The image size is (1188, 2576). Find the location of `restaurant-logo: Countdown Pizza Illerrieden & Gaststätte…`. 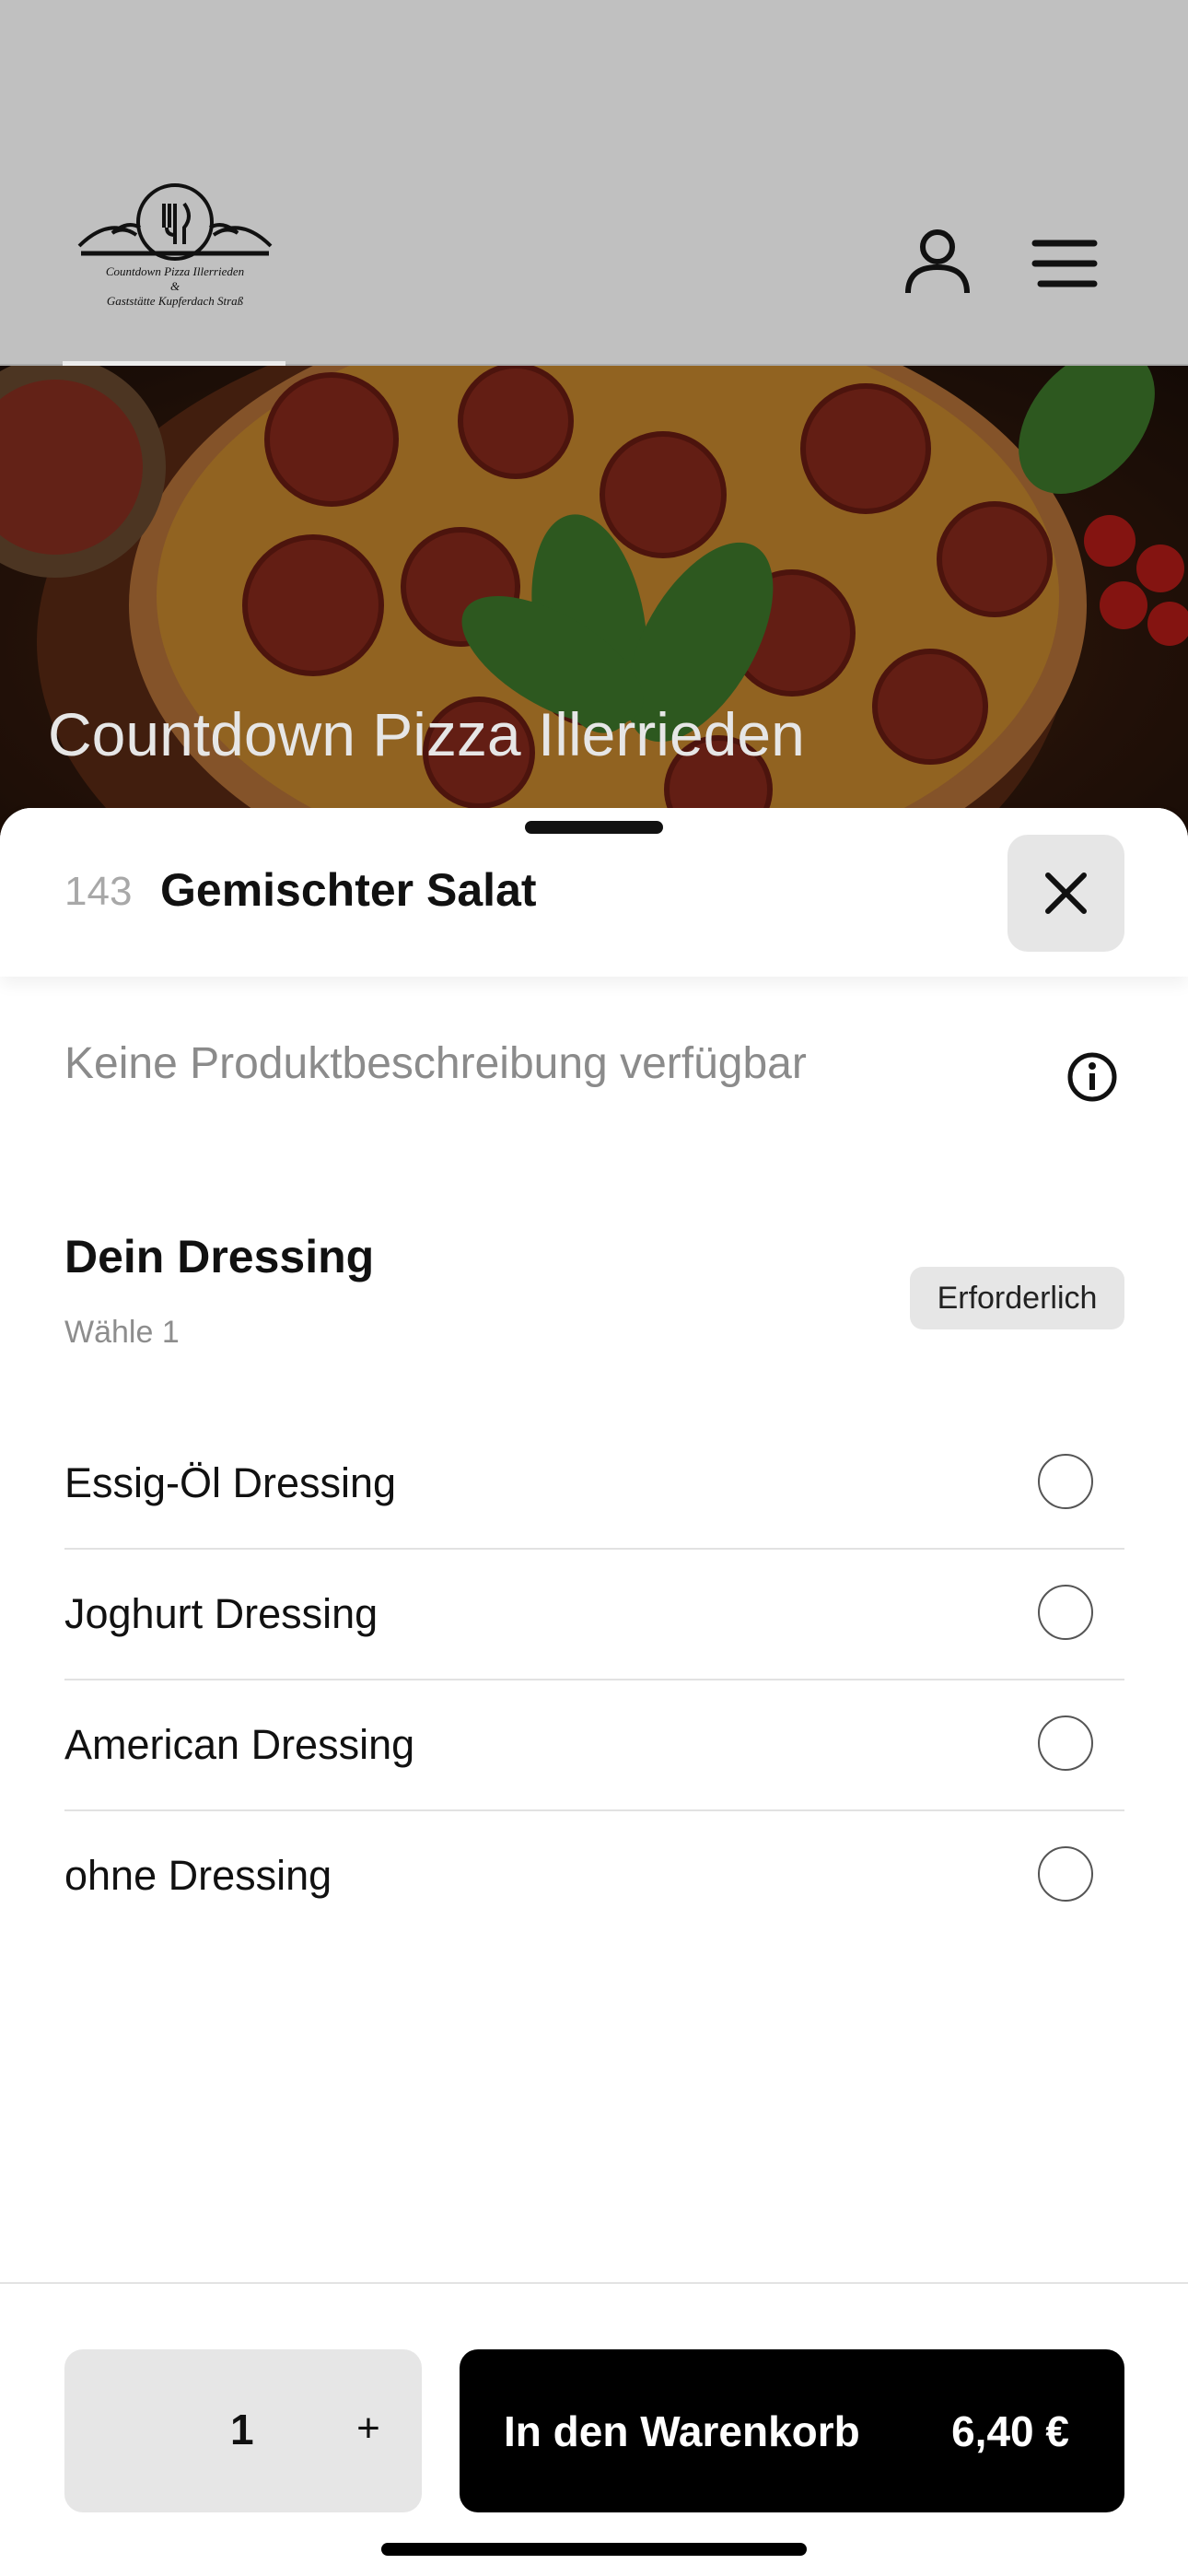

restaurant-logo: Countdown Pizza Illerrieden & Gaststätte… is located at coordinates (175, 249).